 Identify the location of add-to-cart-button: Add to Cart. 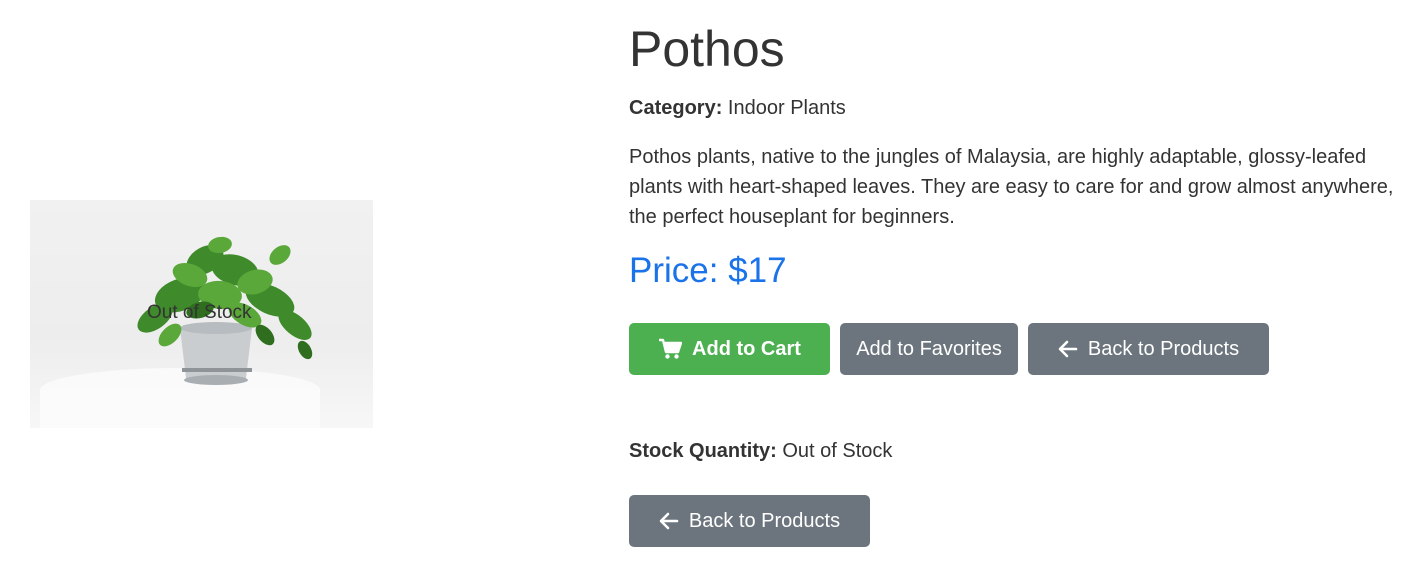
(729, 349).